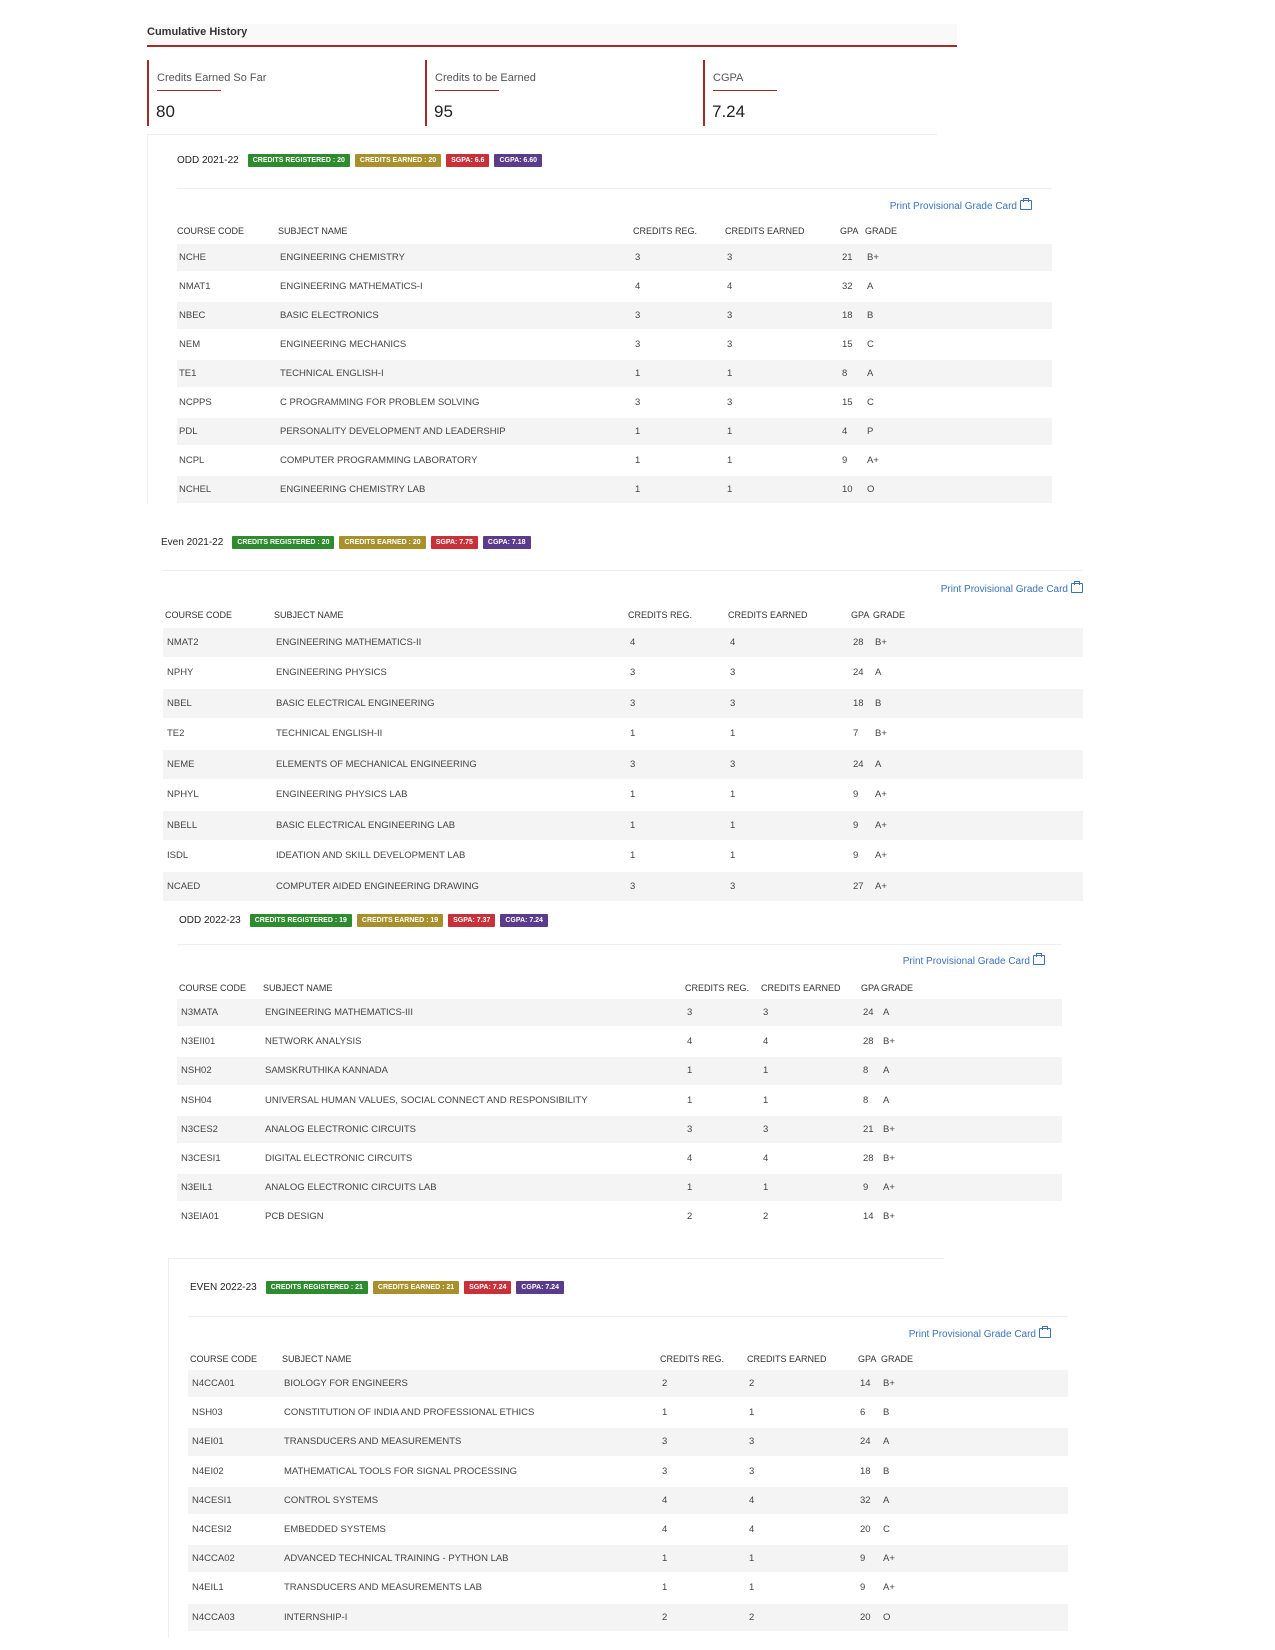  Describe the element at coordinates (213, 988) in the screenshot. I see `column-header-code: COURSE CODE` at that location.